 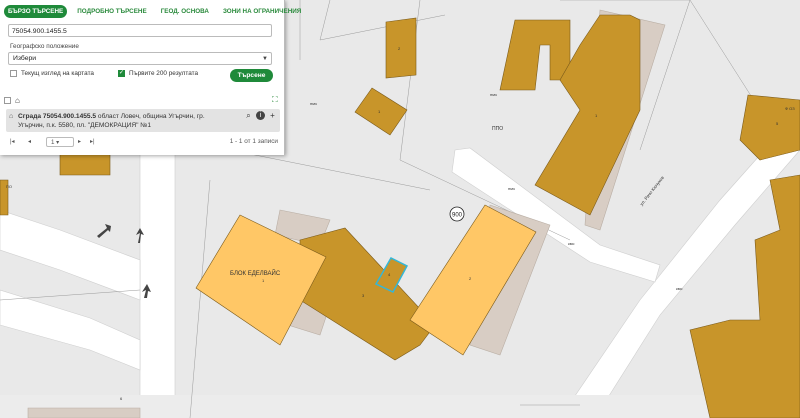 I want to click on building-n, so click(x=401, y=48).